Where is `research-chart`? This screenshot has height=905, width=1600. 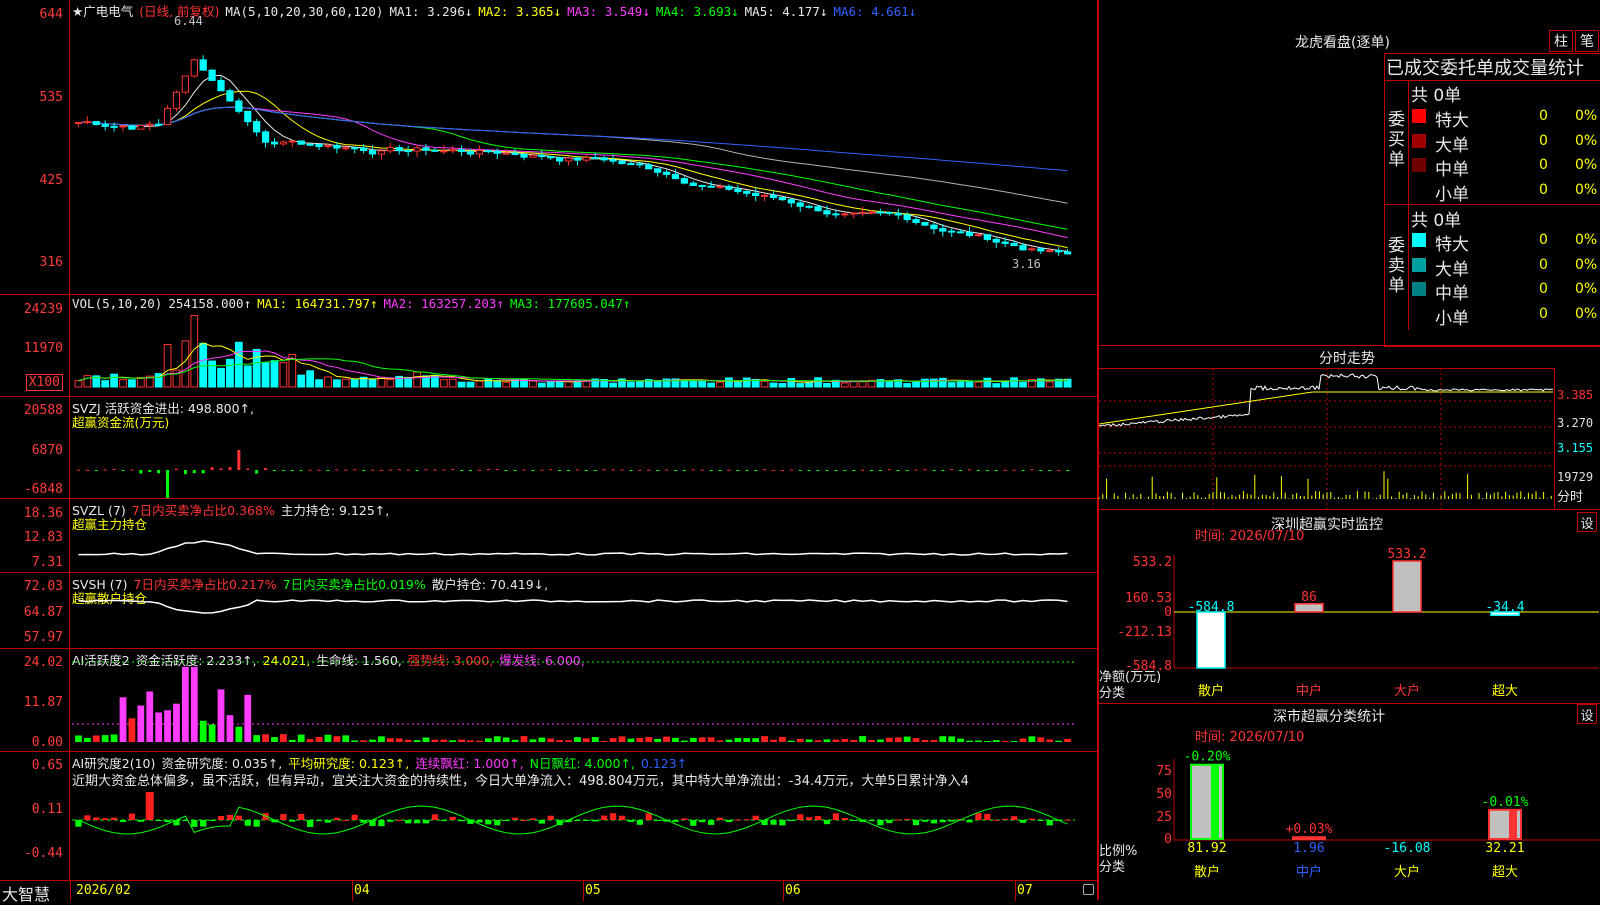 research-chart is located at coordinates (573, 813).